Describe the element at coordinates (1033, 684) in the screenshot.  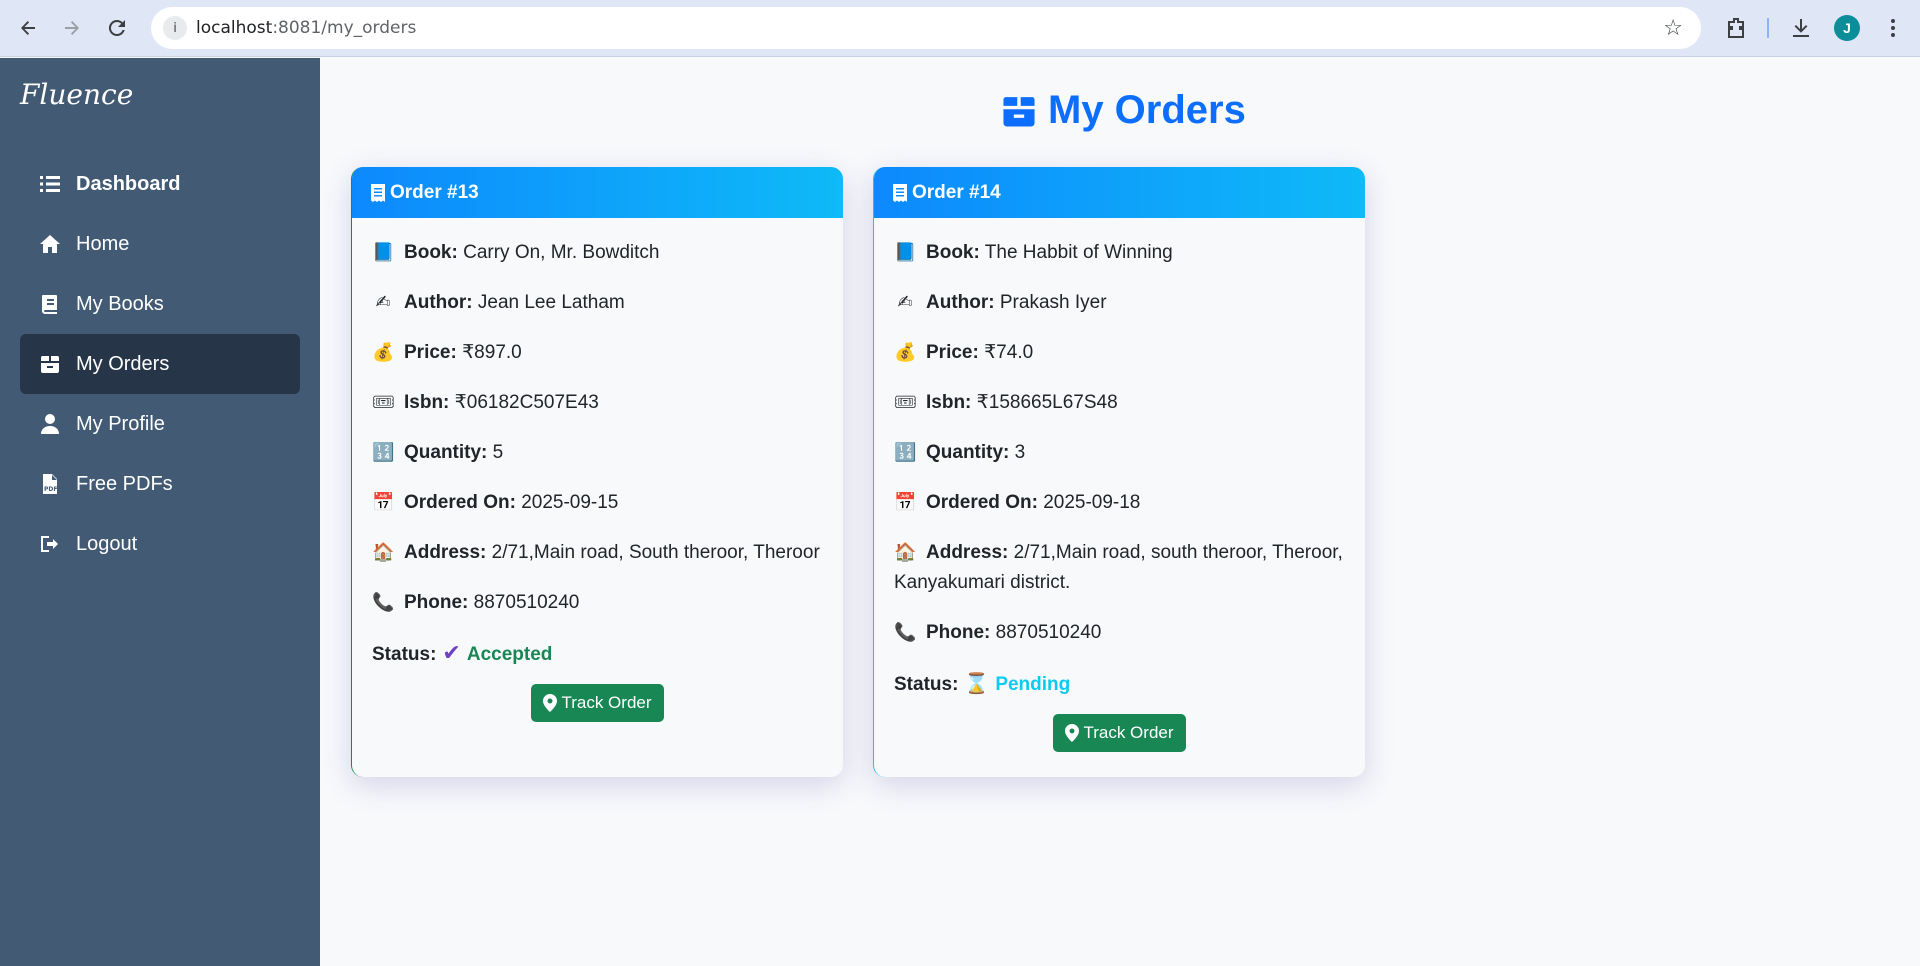
I see `status-badge: Pending` at that location.